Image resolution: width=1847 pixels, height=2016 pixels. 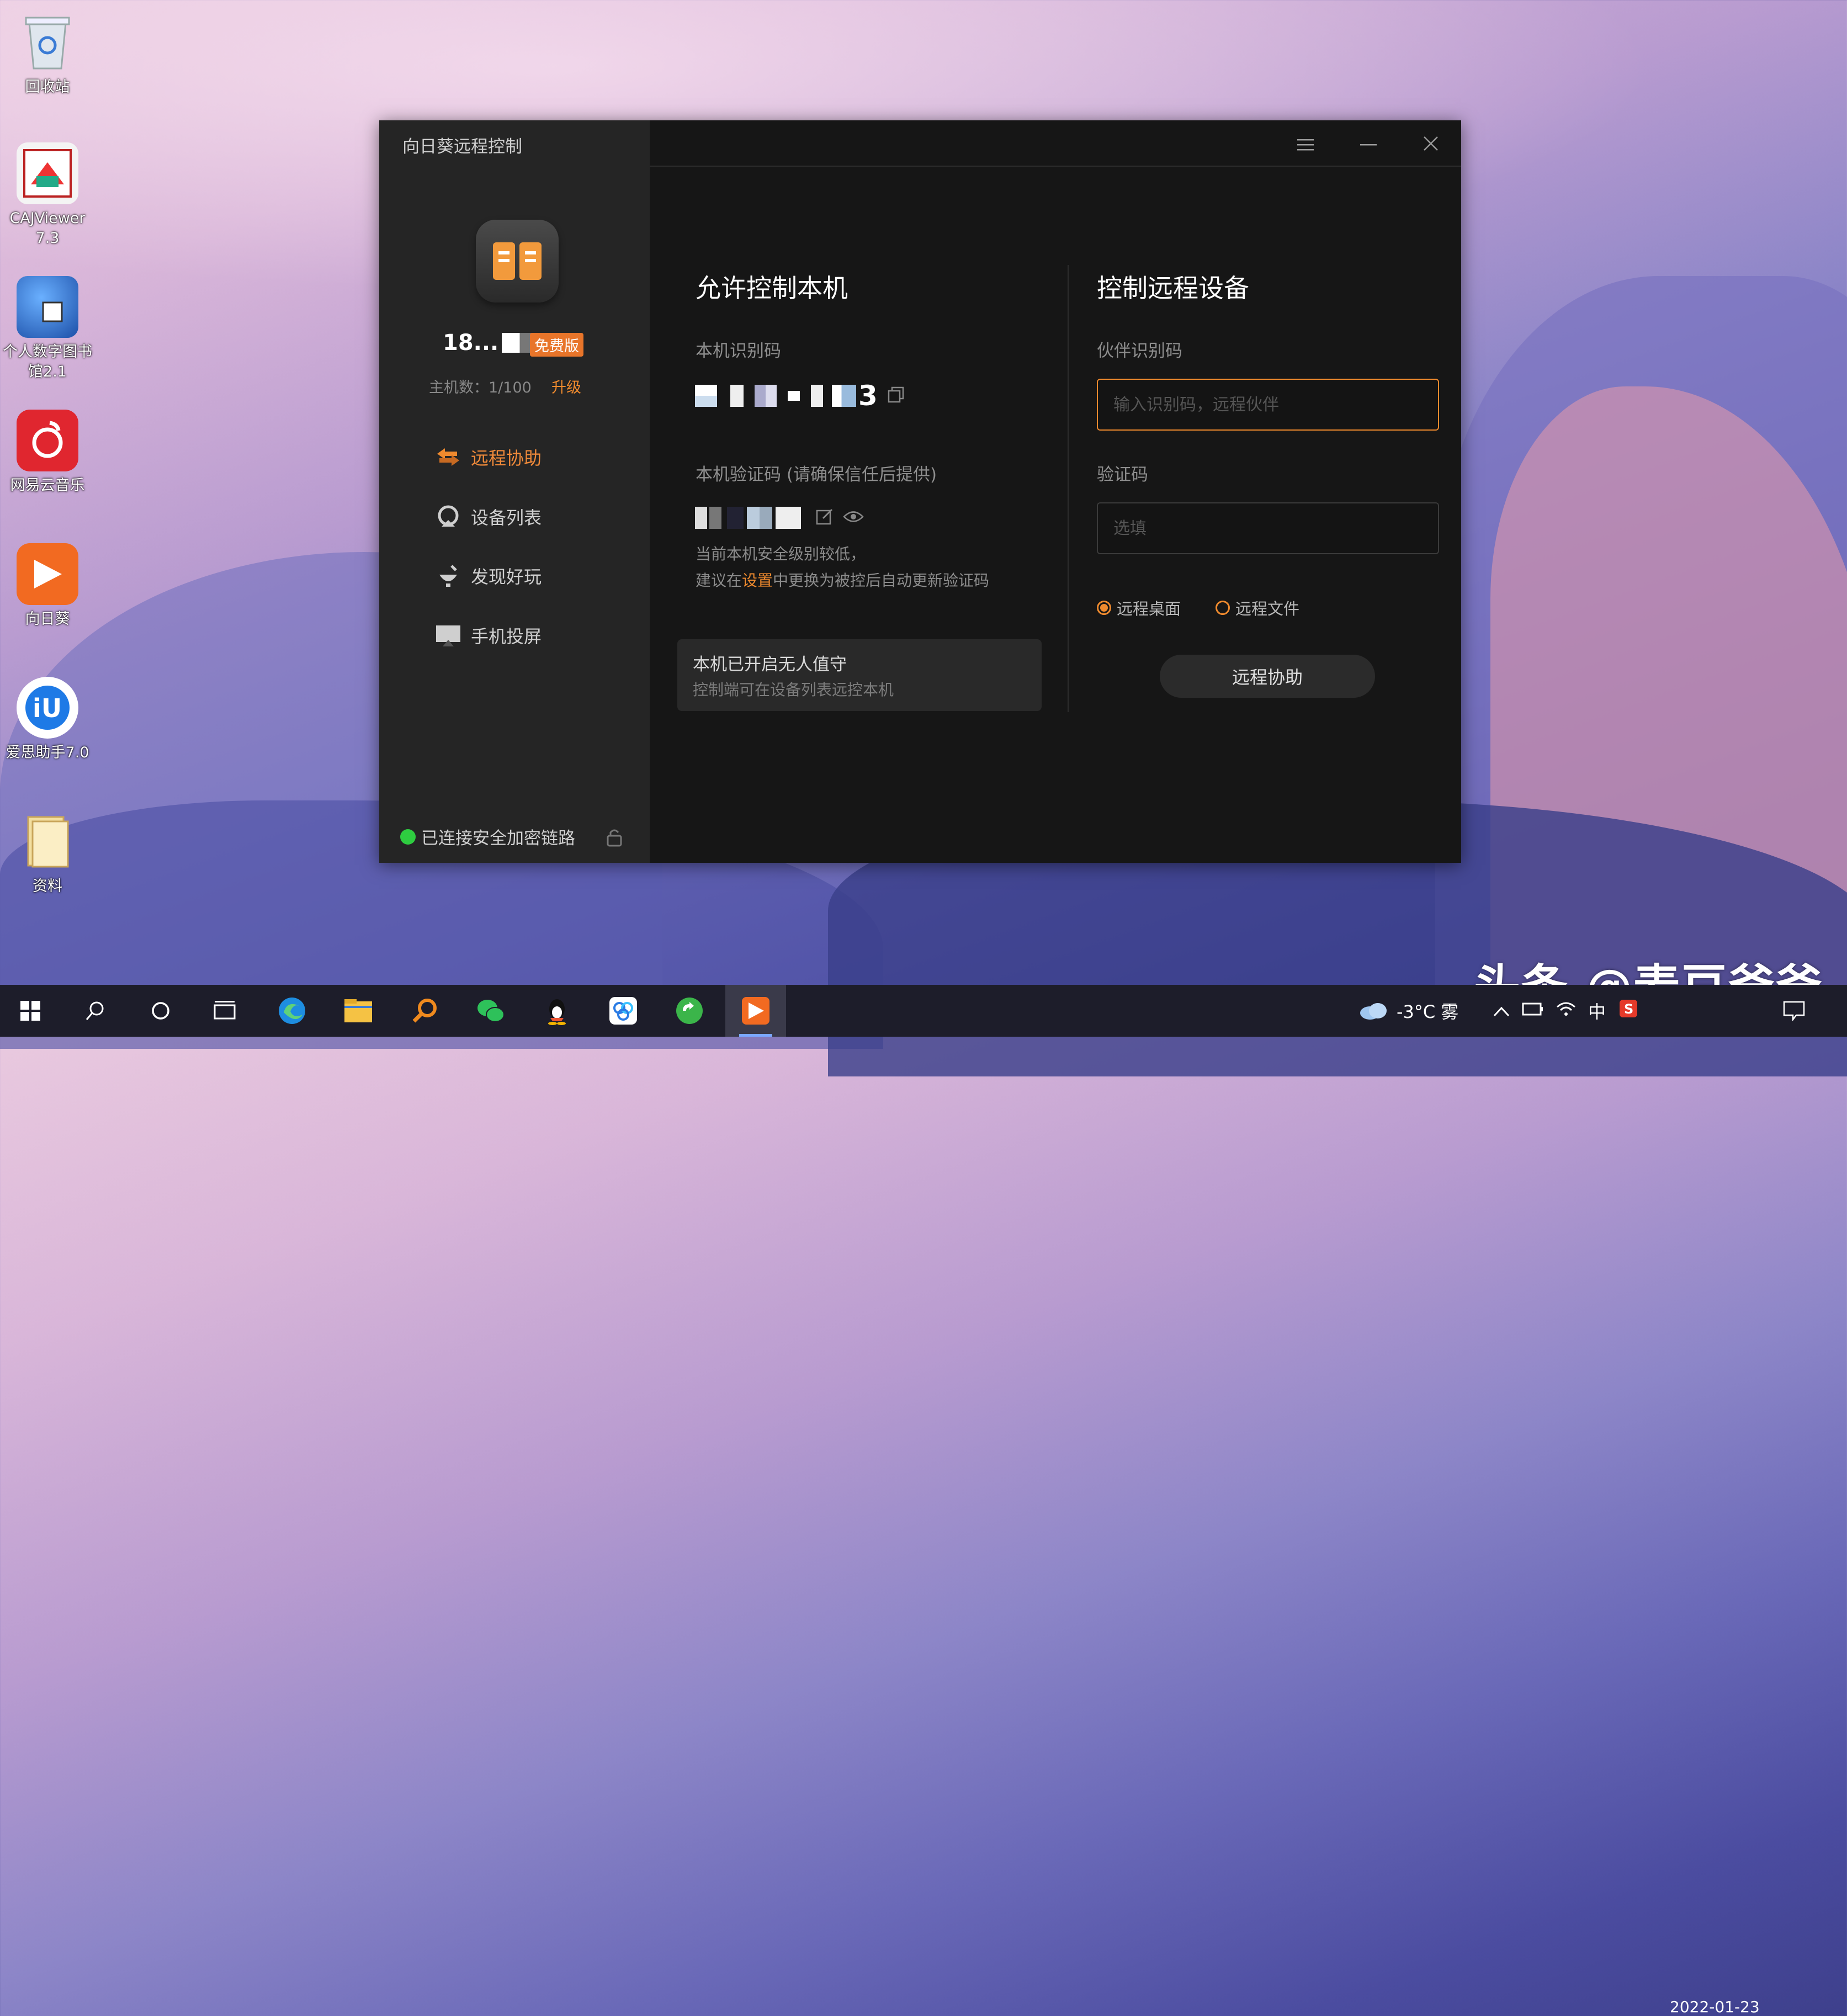 I want to click on radio-checked-icon, so click(x=1104, y=608).